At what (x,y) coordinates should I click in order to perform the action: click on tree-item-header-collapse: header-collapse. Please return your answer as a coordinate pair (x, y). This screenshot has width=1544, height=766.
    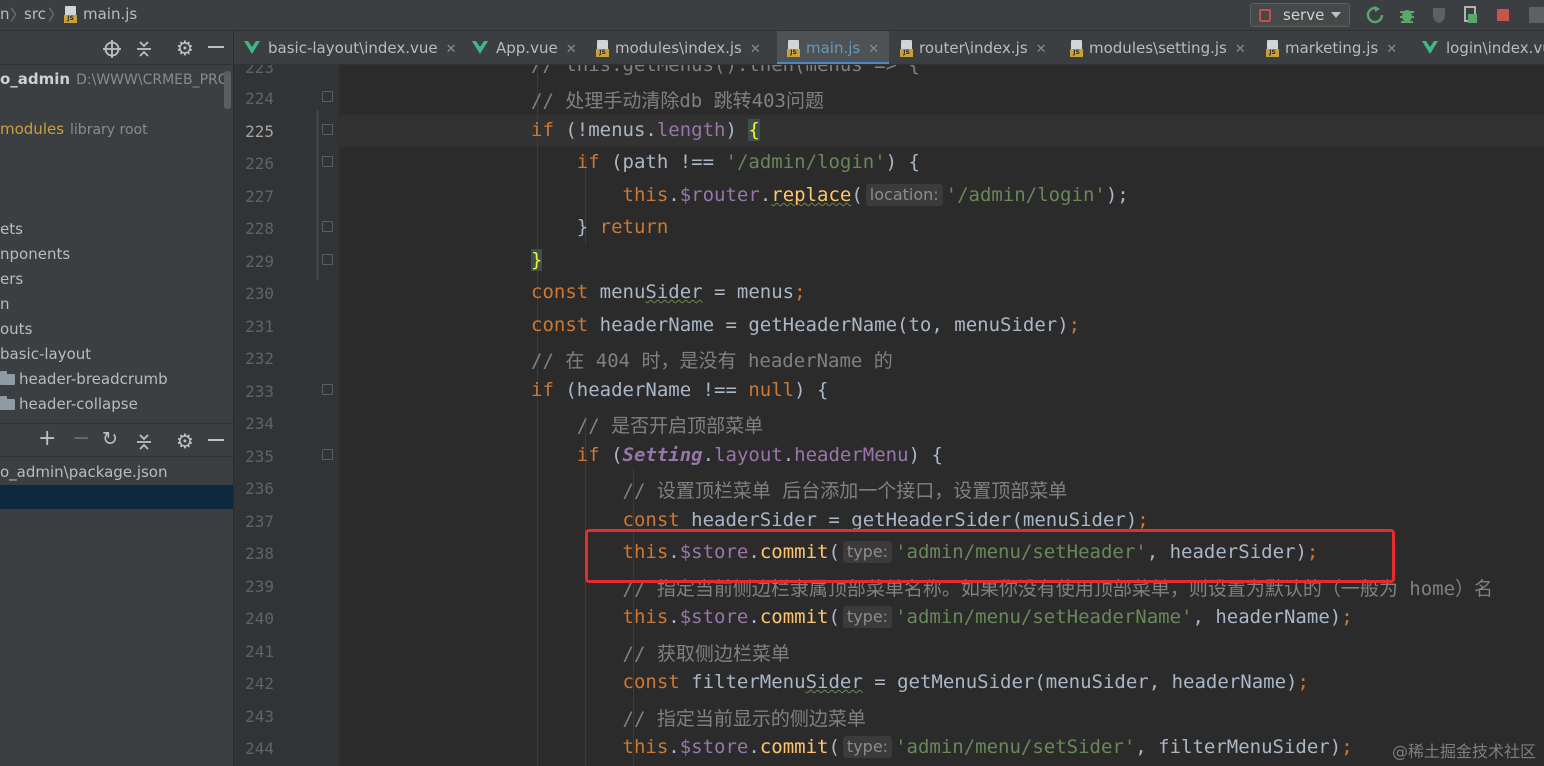
    Looking at the image, I should click on (69, 404).